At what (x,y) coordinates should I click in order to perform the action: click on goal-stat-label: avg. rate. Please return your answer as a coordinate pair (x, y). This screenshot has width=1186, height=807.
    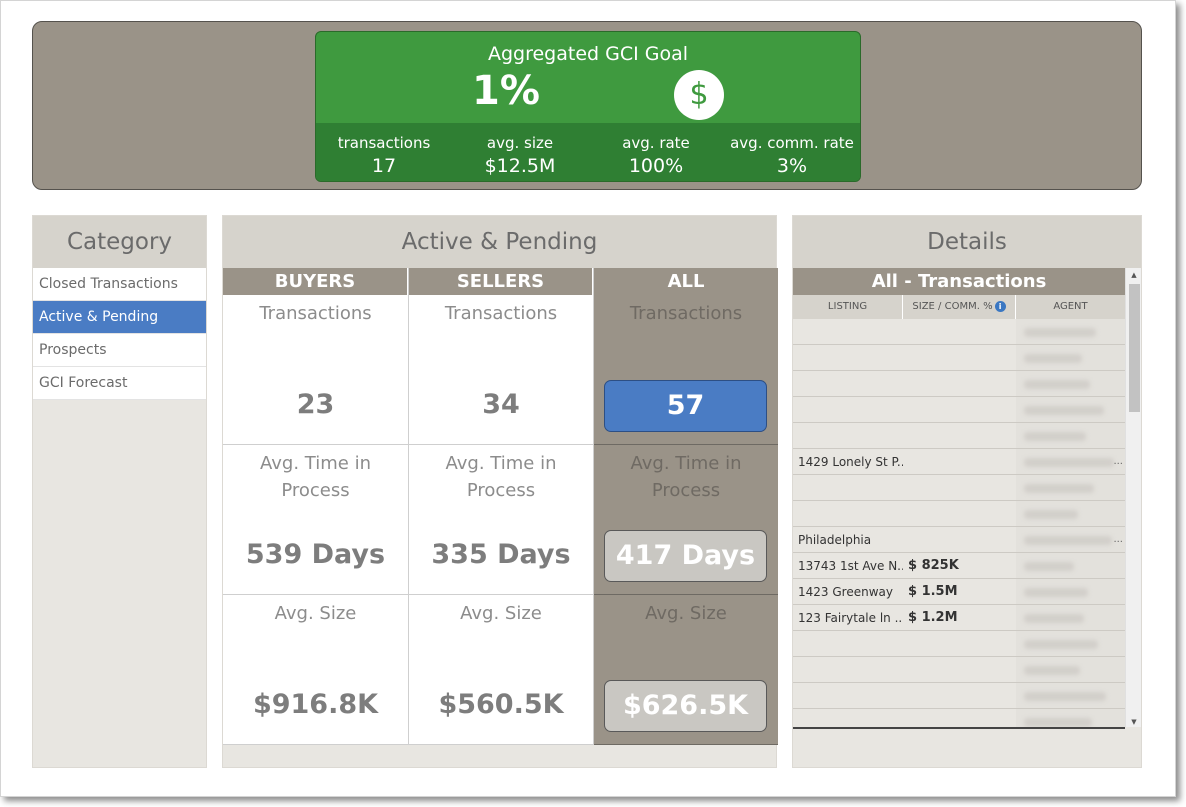
    Looking at the image, I should click on (656, 143).